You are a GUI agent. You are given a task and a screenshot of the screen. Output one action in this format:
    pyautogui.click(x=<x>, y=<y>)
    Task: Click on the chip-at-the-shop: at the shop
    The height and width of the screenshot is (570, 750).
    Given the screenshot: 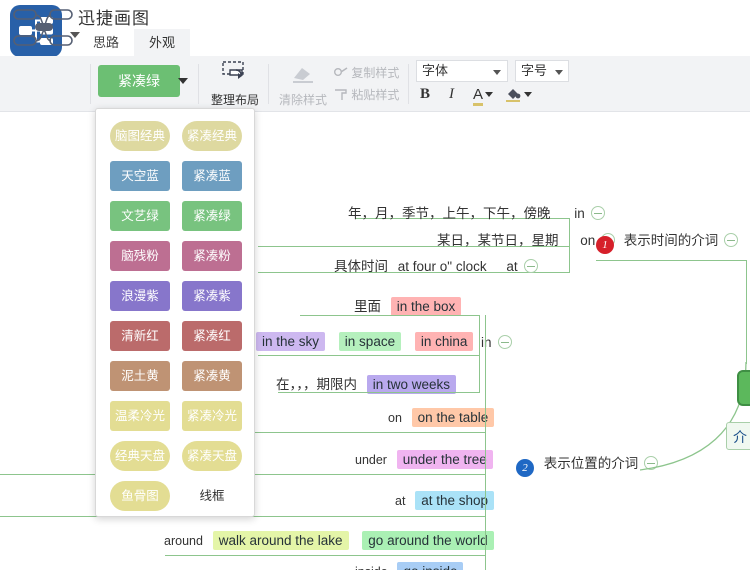 What is the action you would take?
    pyautogui.click(x=455, y=500)
    